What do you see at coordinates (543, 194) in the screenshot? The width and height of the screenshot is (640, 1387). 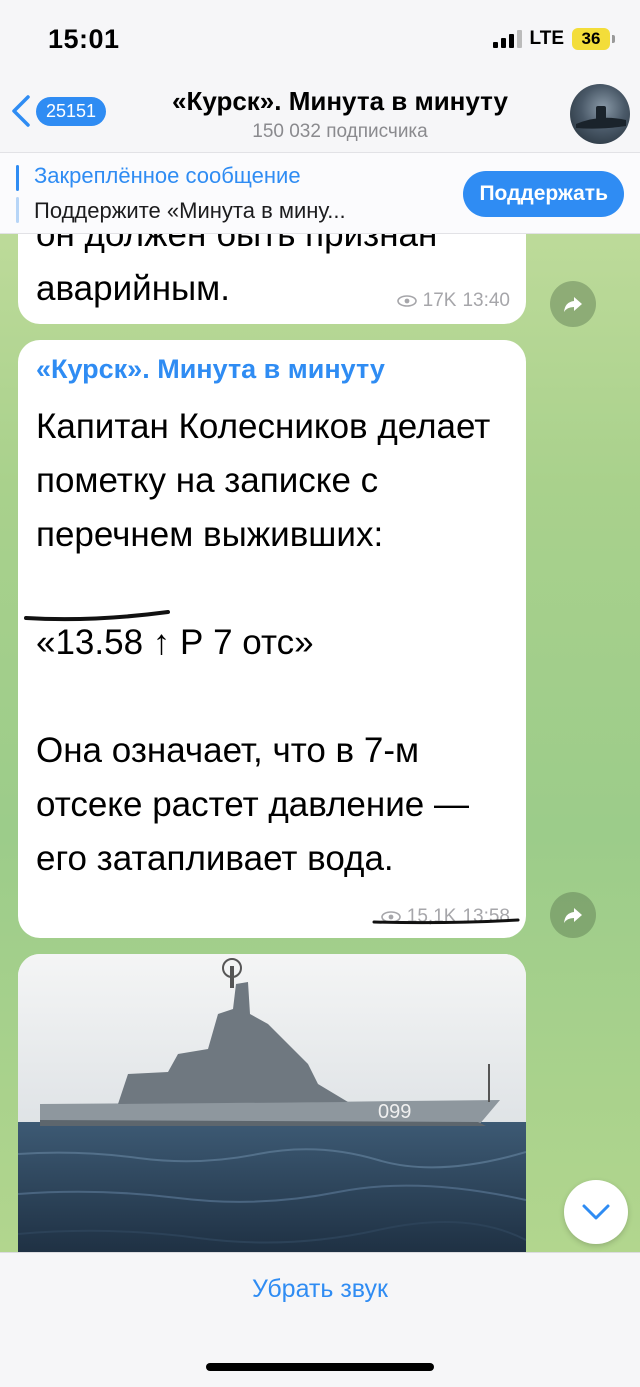 I see `support-button: Поддержать` at bounding box center [543, 194].